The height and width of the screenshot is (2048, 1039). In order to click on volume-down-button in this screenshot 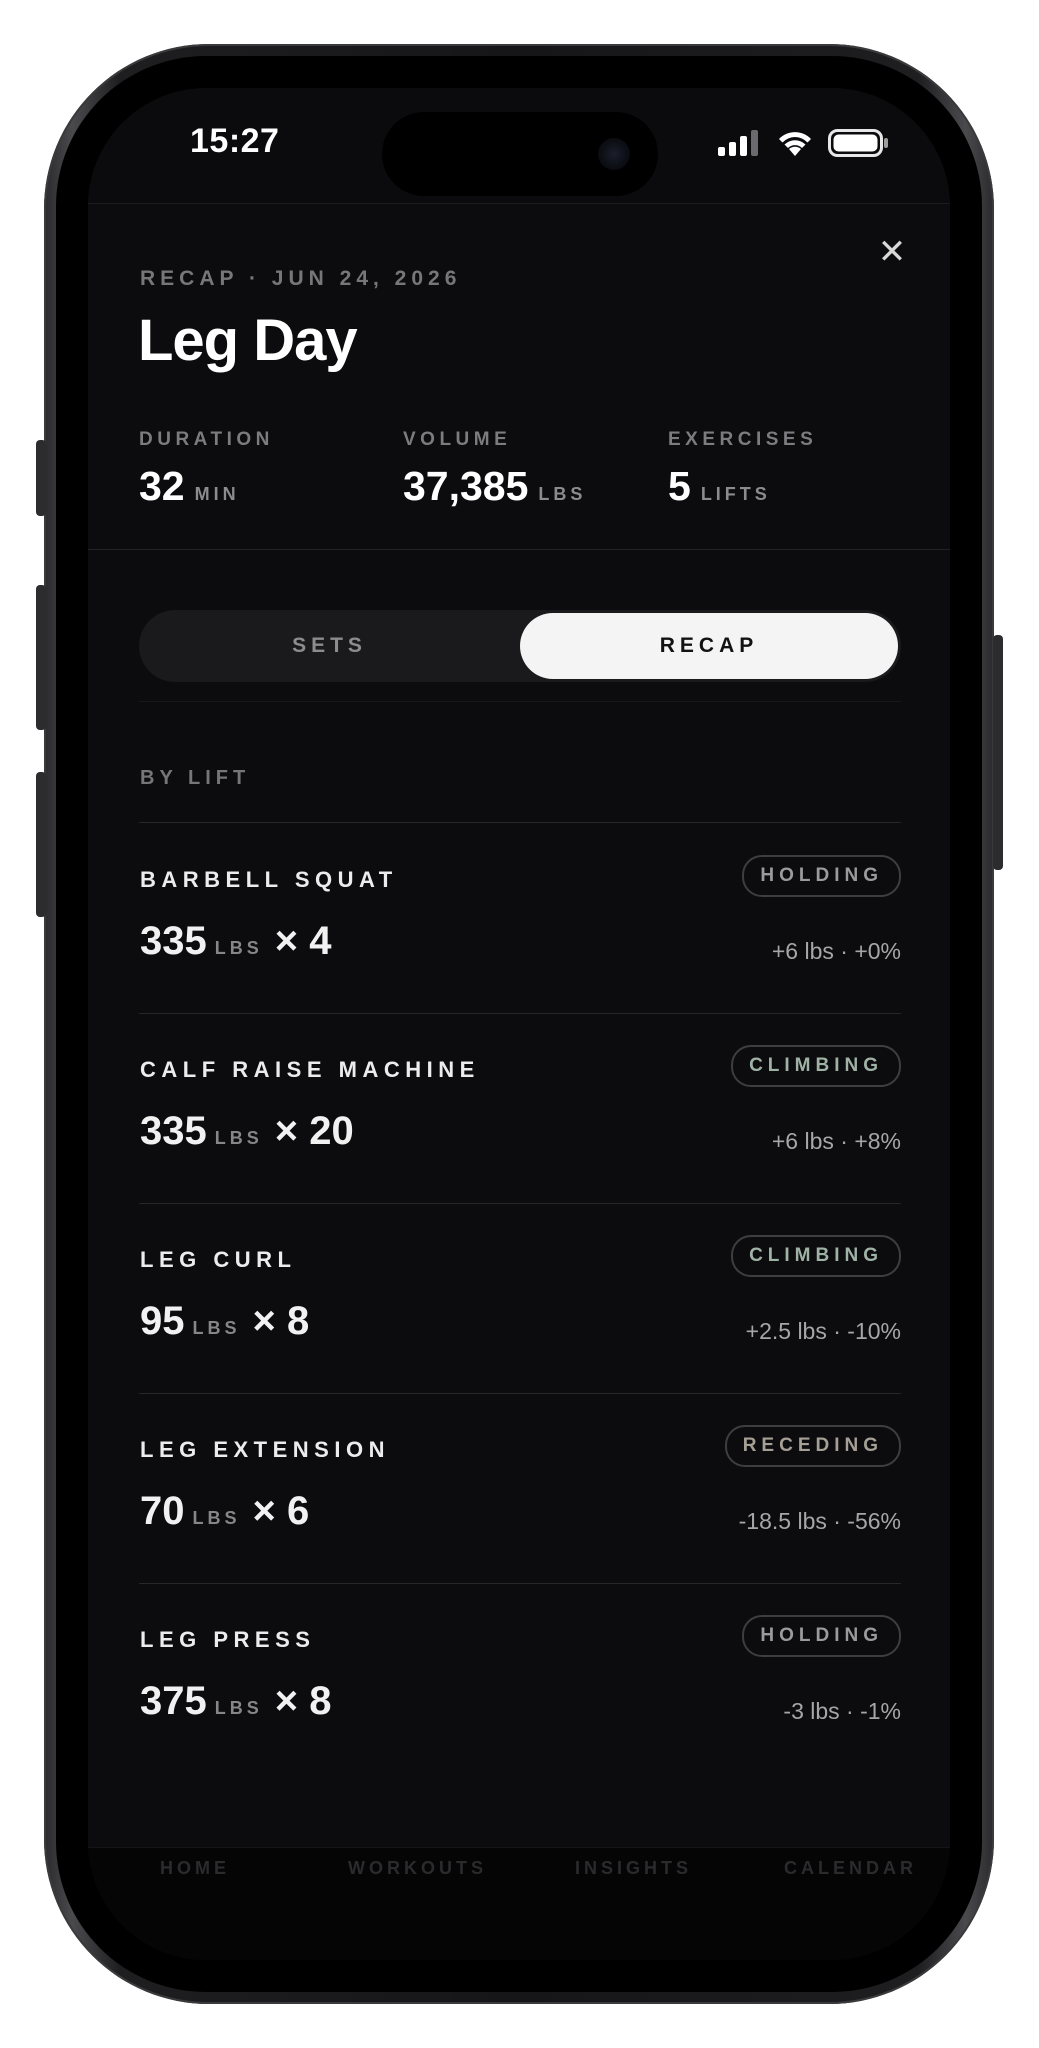, I will do `click(41, 844)`.